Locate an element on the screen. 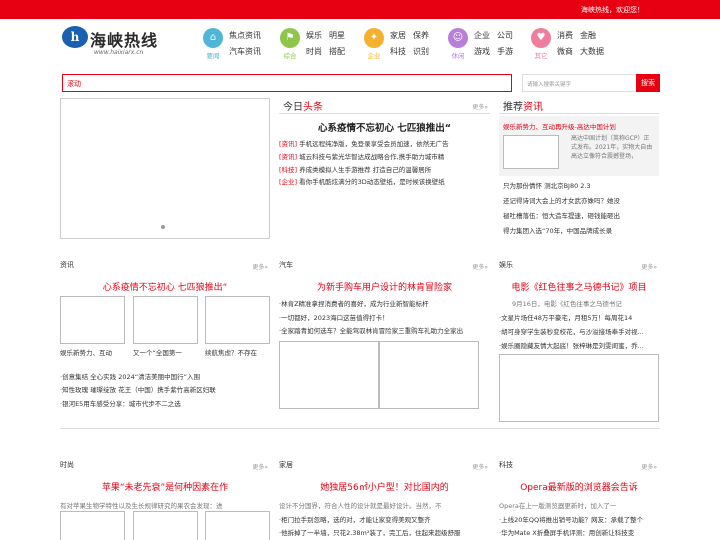  recommend-item: 只为那份情怀 测北京BJ80 2.3 is located at coordinates (581, 185).